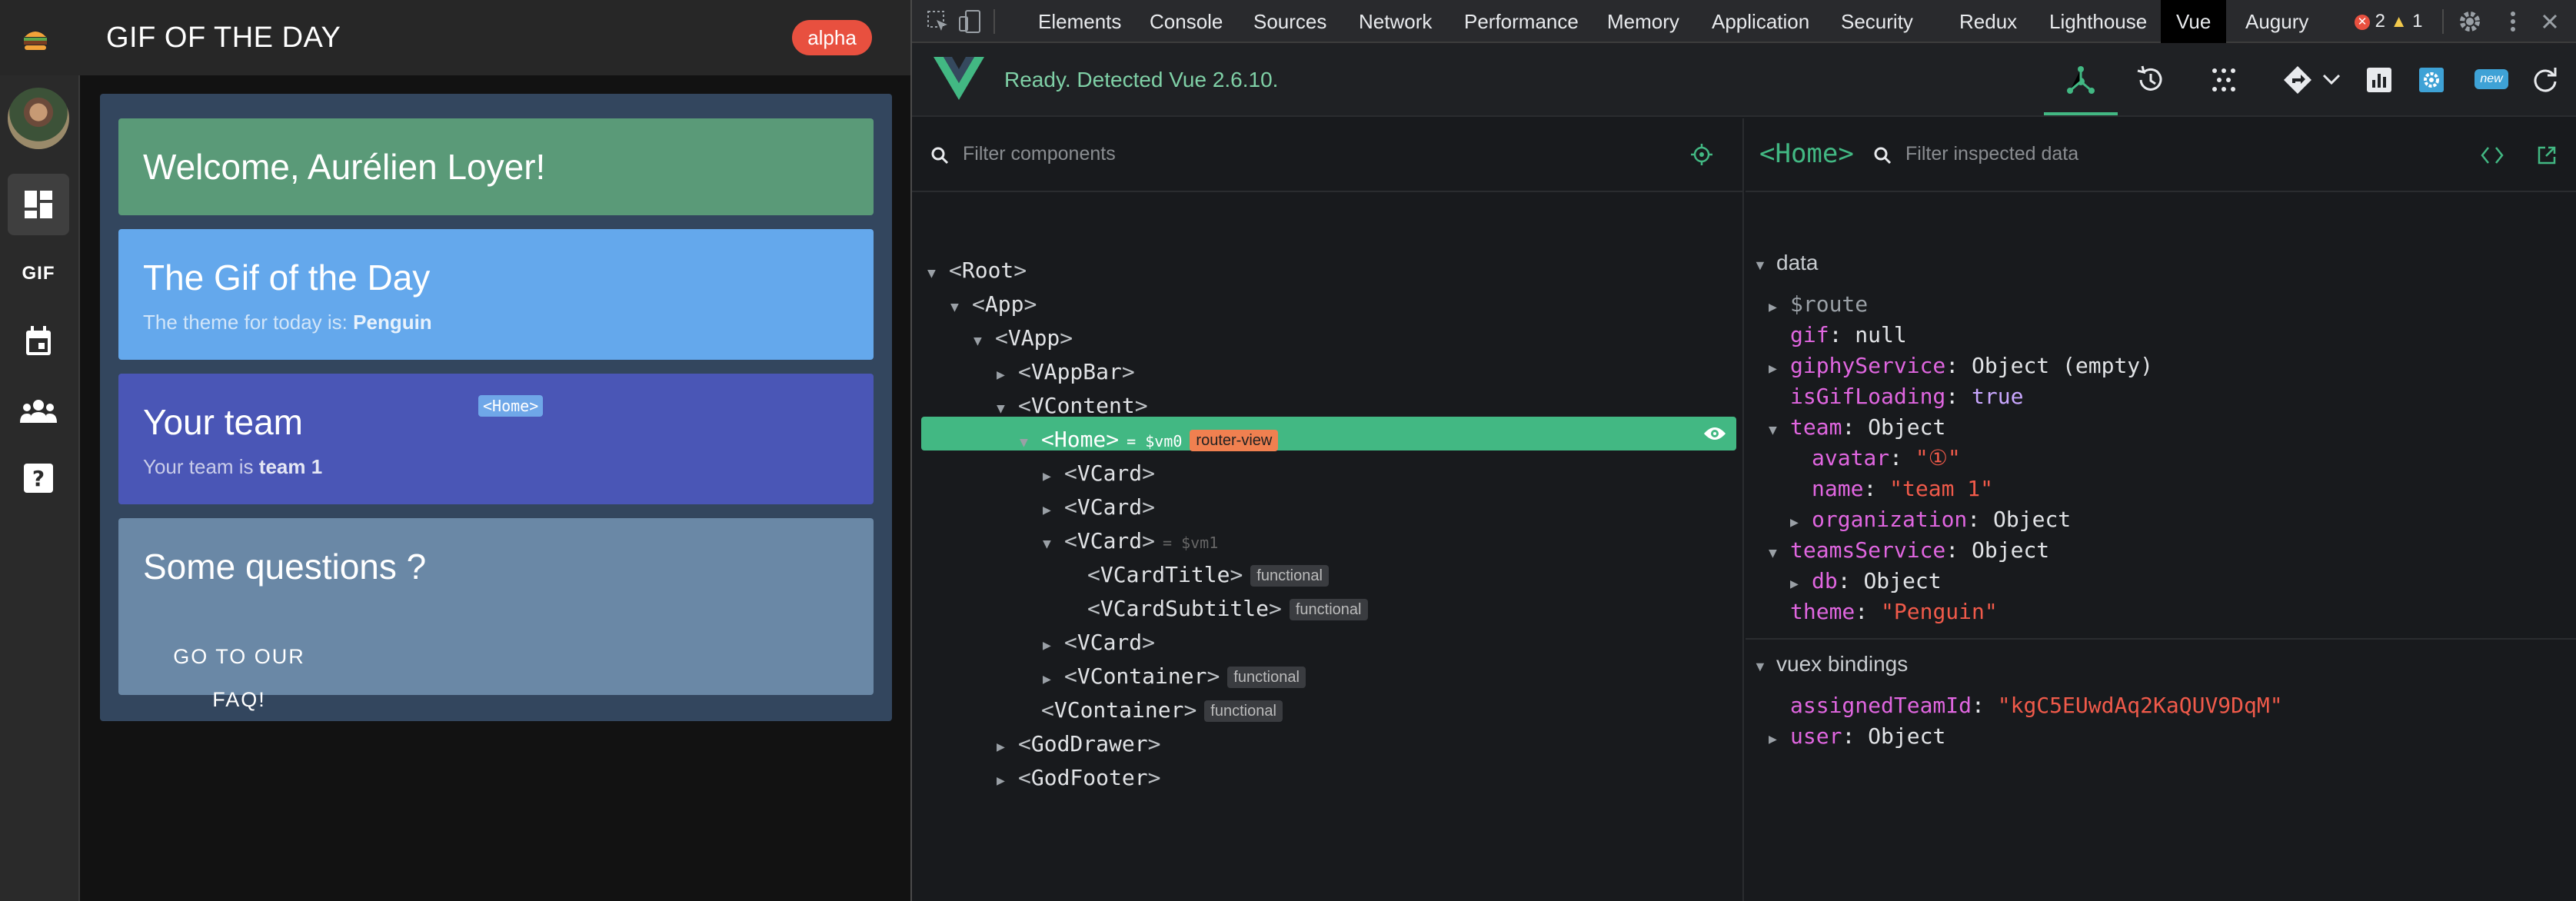 This screenshot has width=2576, height=901. I want to click on tab-performance: Performance, so click(1521, 21).